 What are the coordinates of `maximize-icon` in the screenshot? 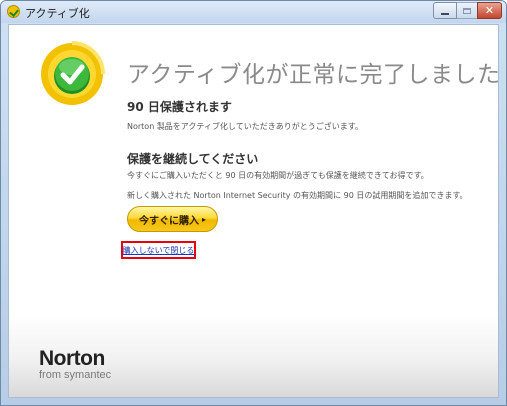 It's located at (467, 10).